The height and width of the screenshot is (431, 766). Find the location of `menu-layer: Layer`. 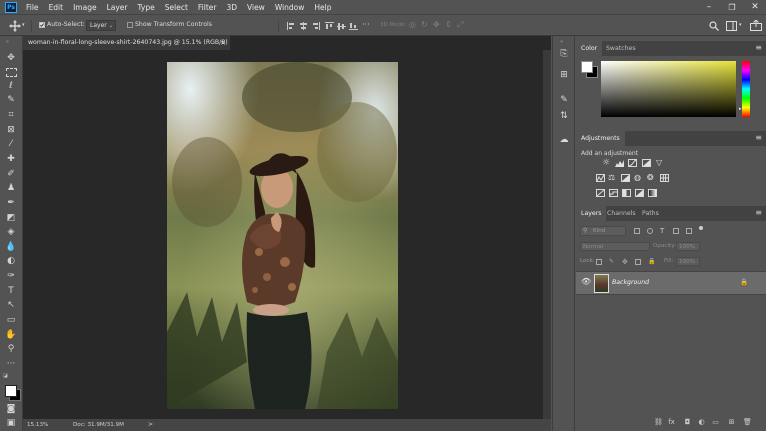

menu-layer: Layer is located at coordinates (117, 7).